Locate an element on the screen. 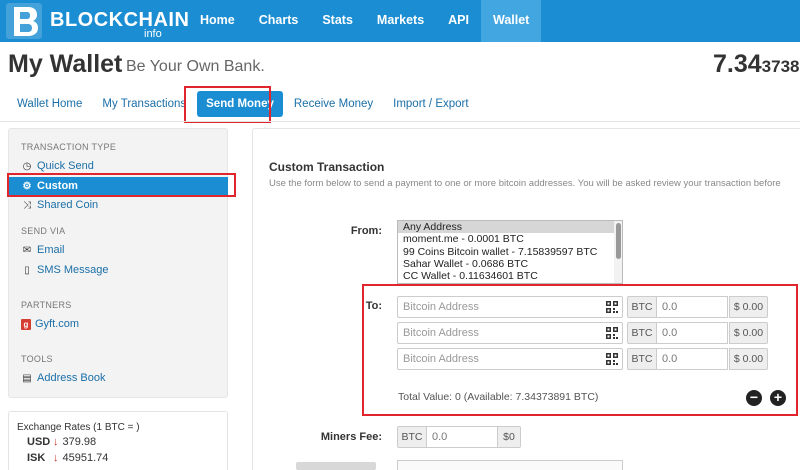 The width and height of the screenshot is (800, 470). fee-fiat-value: $0 is located at coordinates (509, 437).